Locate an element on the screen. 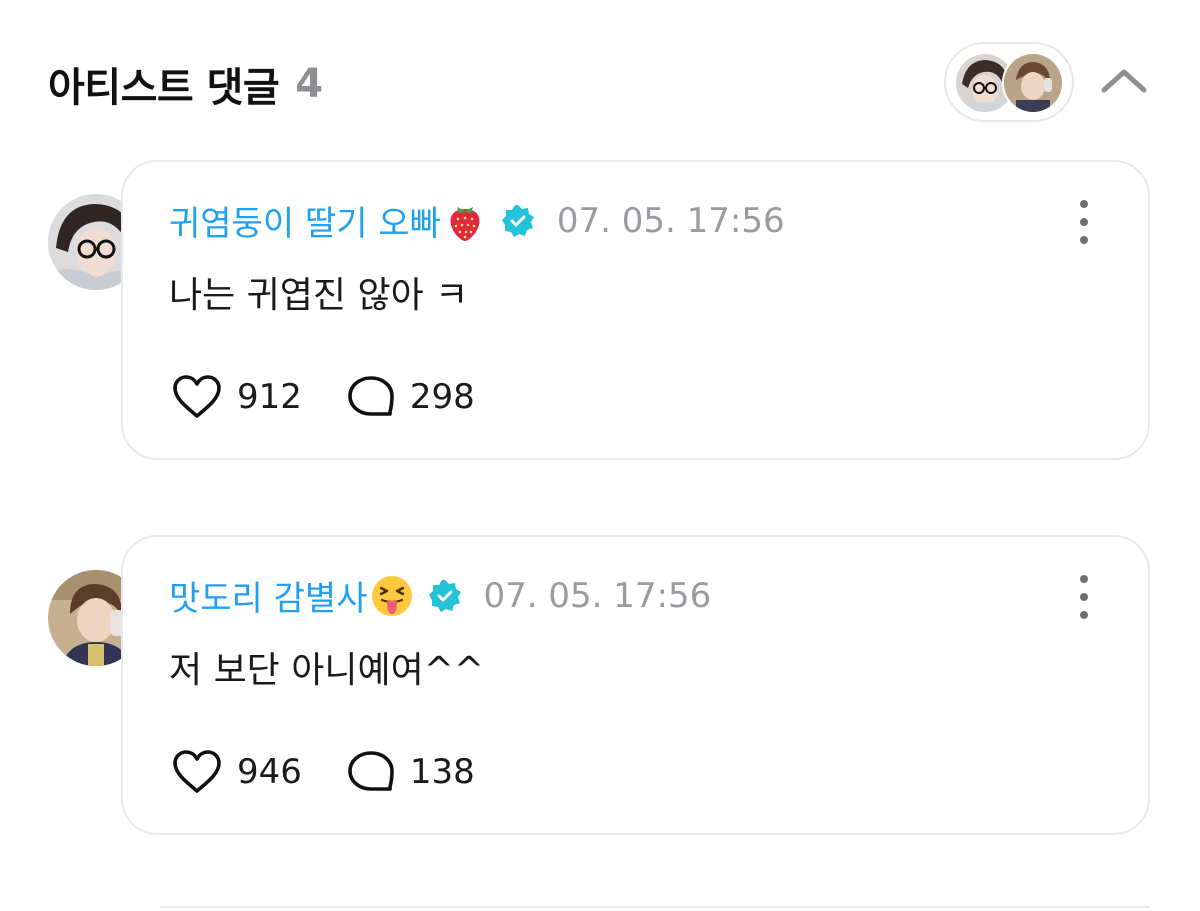  comment-author-name: 맛도리 감별사 is located at coordinates (268, 595).